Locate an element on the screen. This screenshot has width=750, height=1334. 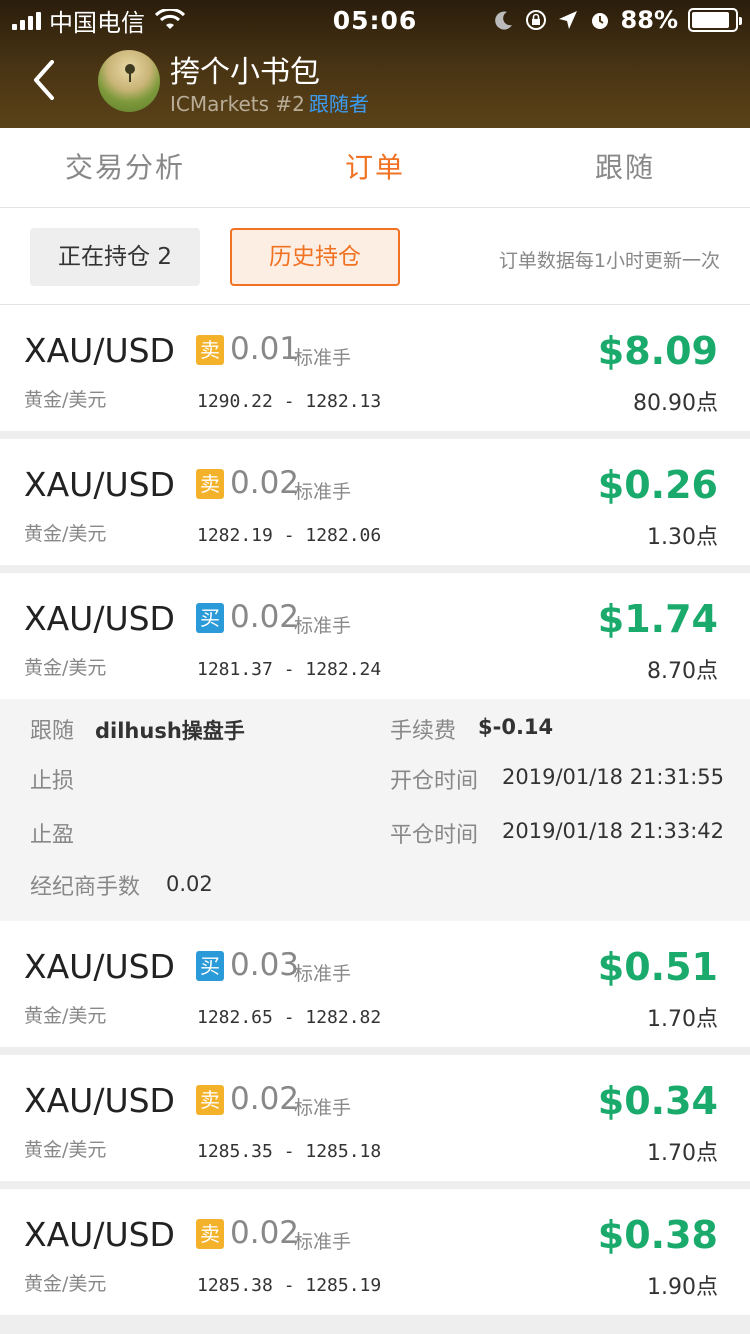
order-points: 8.70点 is located at coordinates (682, 671).